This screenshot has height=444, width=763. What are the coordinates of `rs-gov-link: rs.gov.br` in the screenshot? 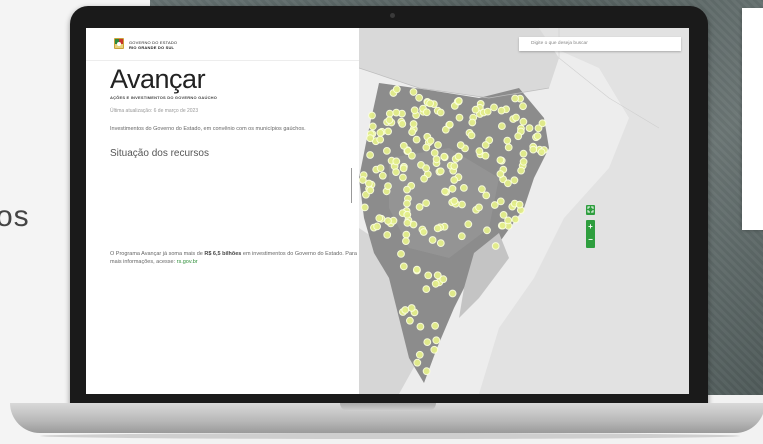 It's located at (187, 262).